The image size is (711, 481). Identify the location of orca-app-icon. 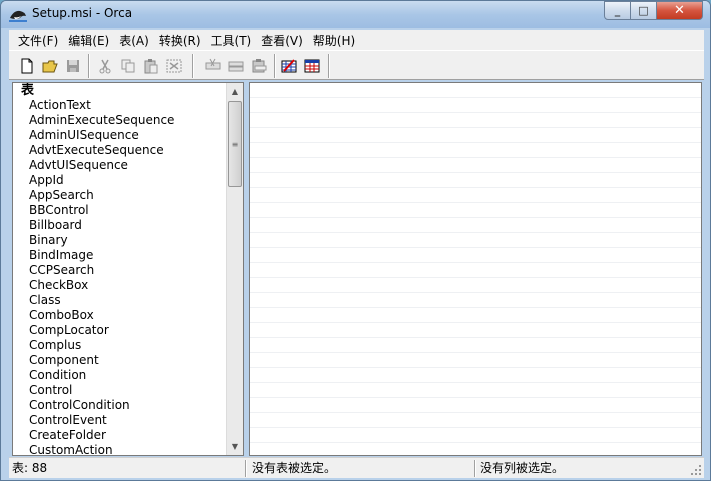
(18, 16).